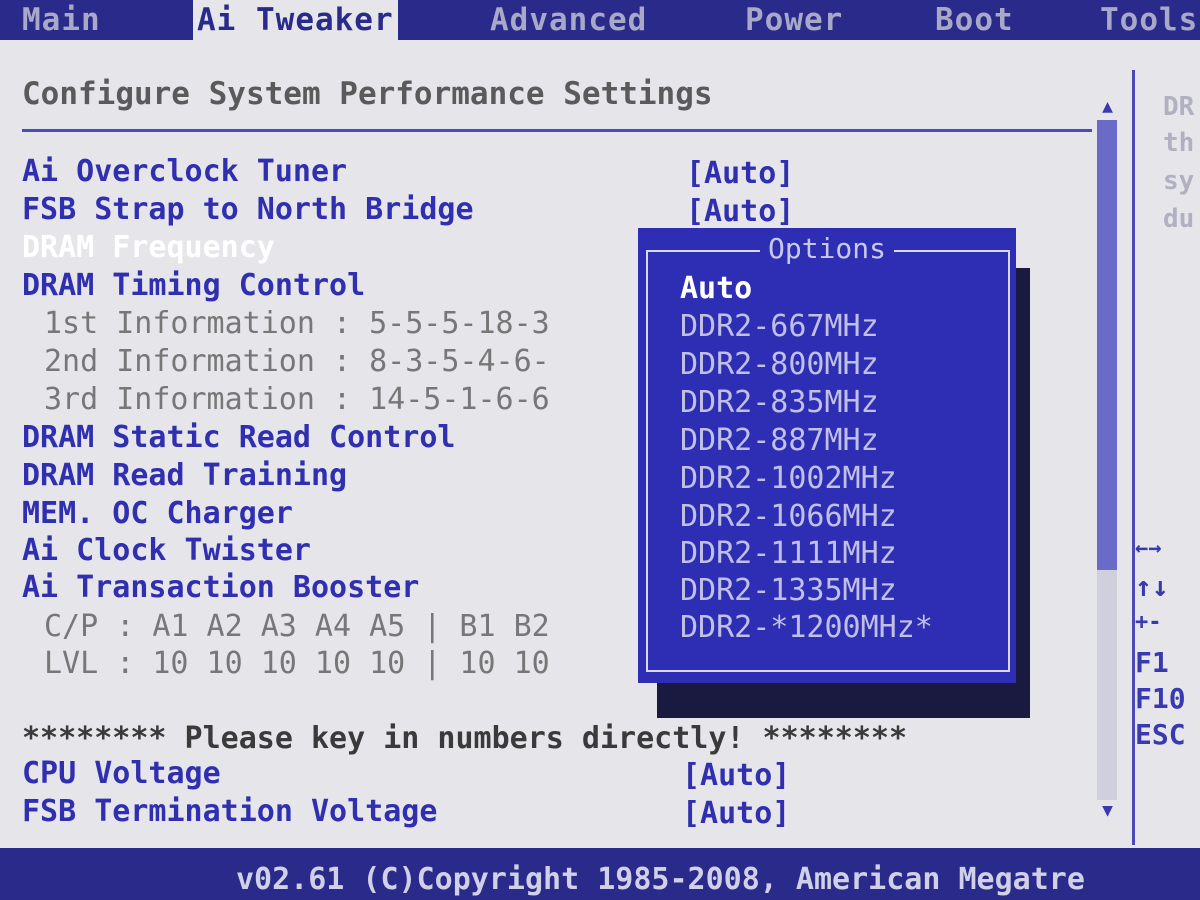  What do you see at coordinates (148, 247) in the screenshot?
I see `setting-dram-frequency: DRAM Frequency` at bounding box center [148, 247].